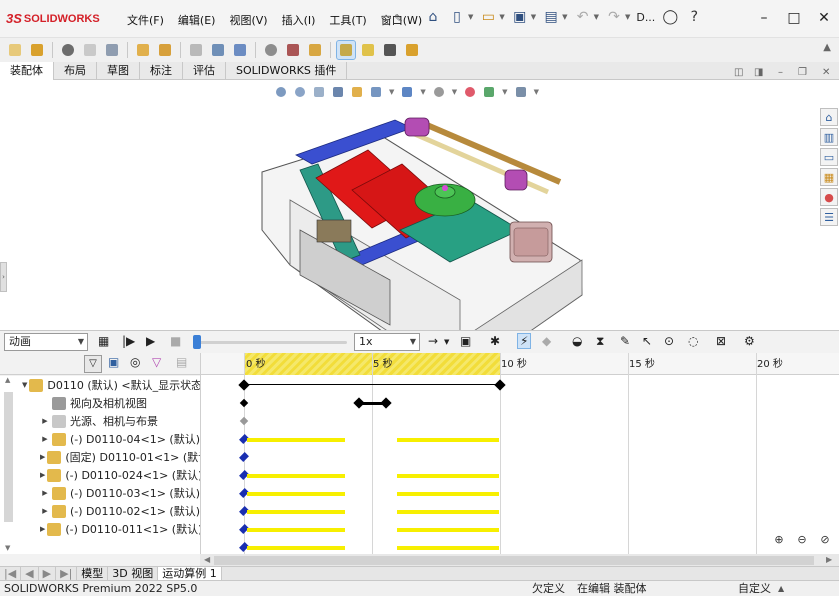 The width and height of the screenshot is (839, 596). I want to click on print-dropdown-icon: ▼, so click(564, 17).